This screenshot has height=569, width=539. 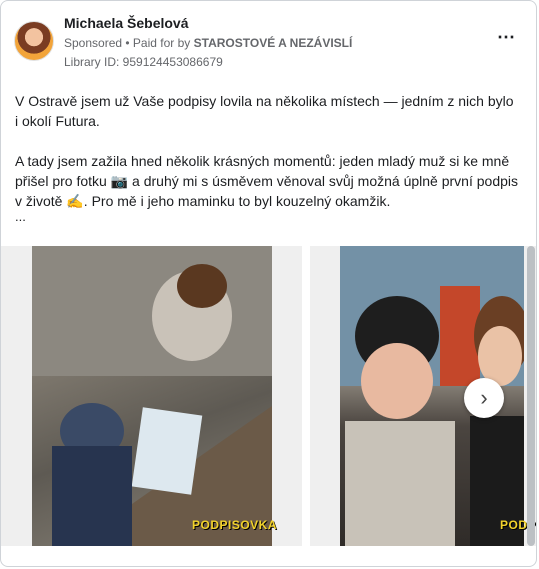 What do you see at coordinates (531, 396) in the screenshot?
I see `scrollbar-thumb` at bounding box center [531, 396].